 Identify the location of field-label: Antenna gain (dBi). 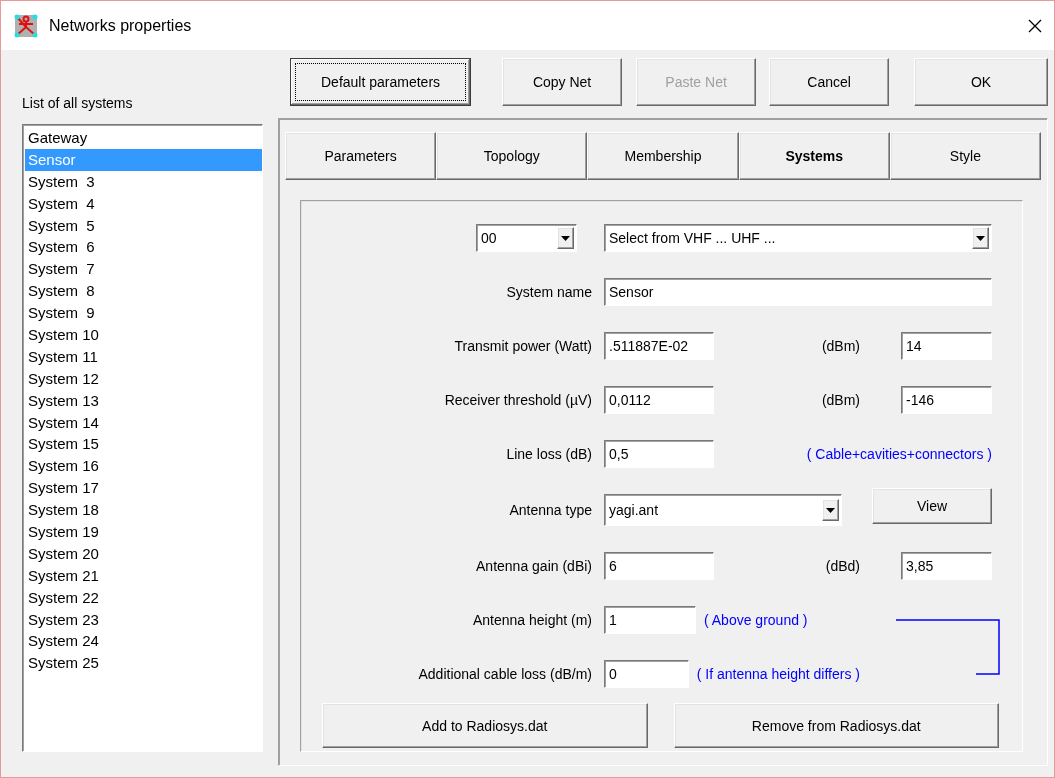
(534, 566).